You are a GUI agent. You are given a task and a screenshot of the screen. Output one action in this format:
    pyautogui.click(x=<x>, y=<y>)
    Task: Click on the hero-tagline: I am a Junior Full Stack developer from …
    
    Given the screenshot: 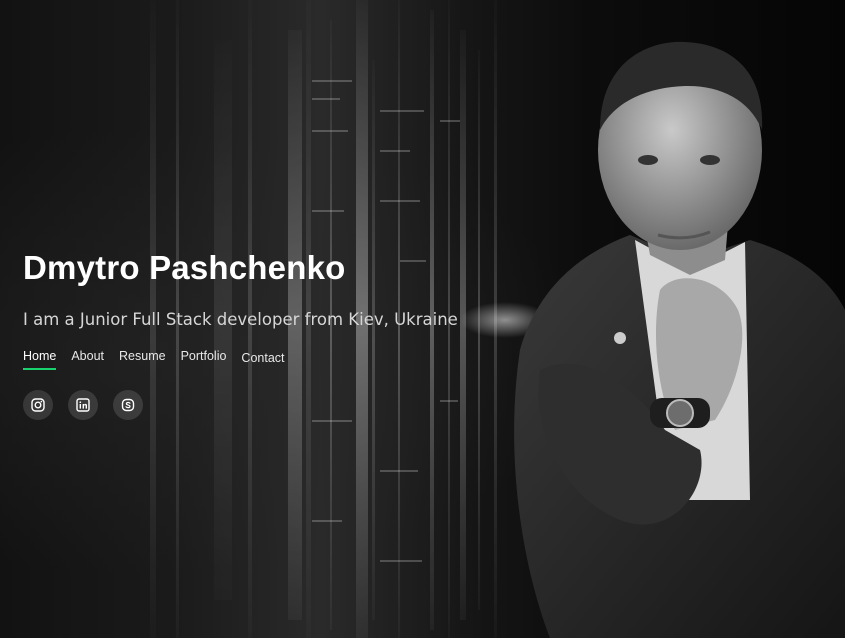 What is the action you would take?
    pyautogui.click(x=240, y=319)
    